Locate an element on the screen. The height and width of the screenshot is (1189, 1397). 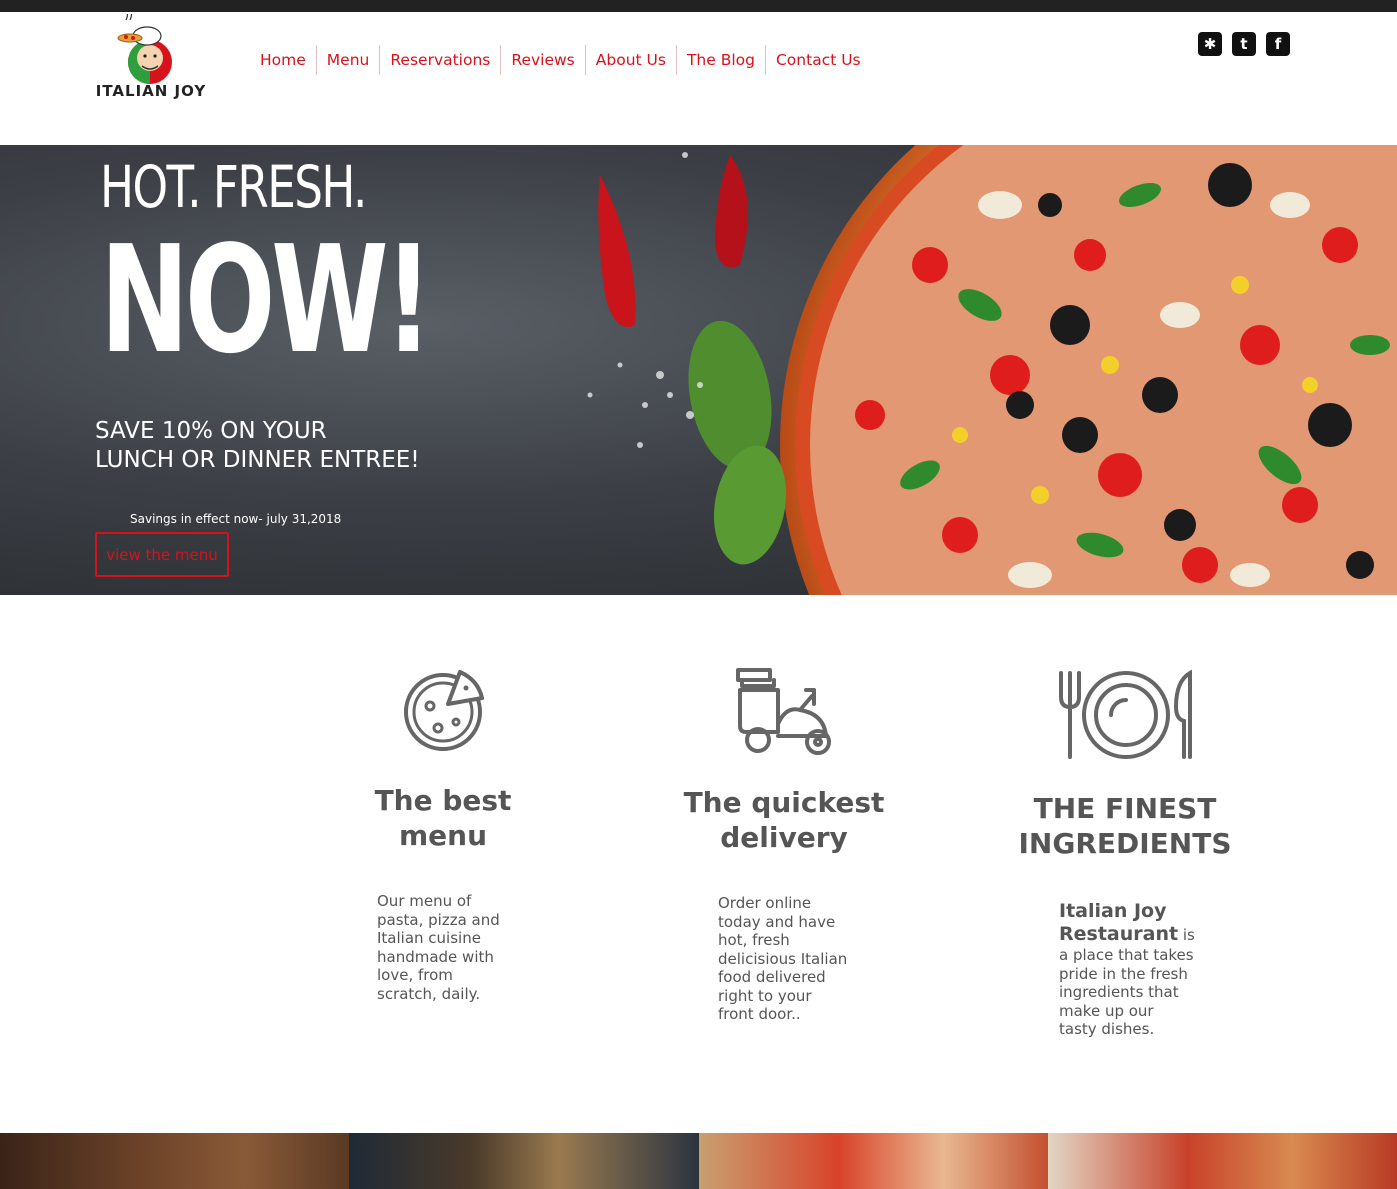
feature-desc-line: handmade with is located at coordinates (435, 956).